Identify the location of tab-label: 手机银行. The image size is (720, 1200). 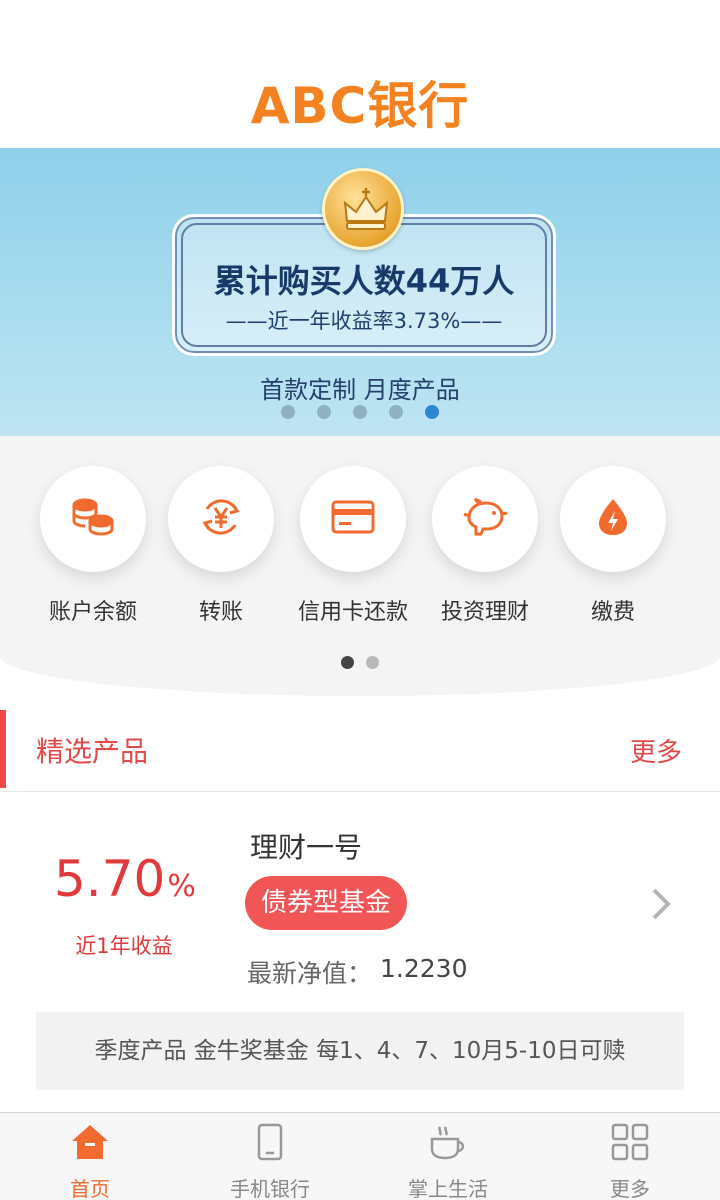
(270, 1188).